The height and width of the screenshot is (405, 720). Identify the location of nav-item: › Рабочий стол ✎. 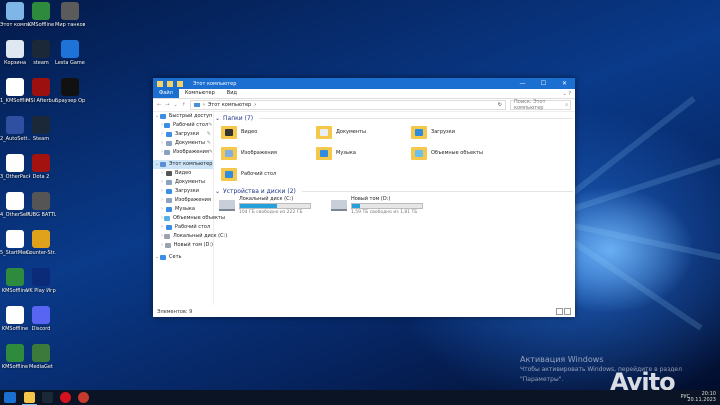
(183, 125).